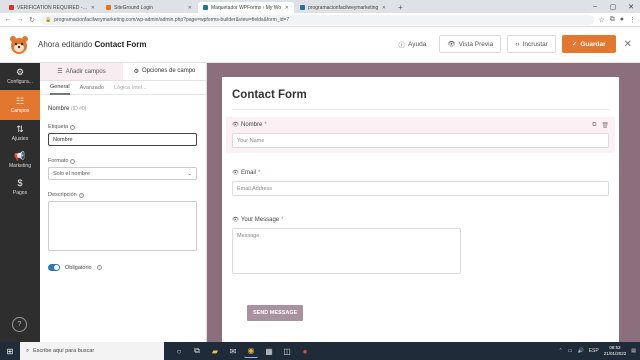 Image resolution: width=640 pixels, height=360 pixels. Describe the element at coordinates (251, 351) in the screenshot. I see `chrome-icon: ◉` at that location.